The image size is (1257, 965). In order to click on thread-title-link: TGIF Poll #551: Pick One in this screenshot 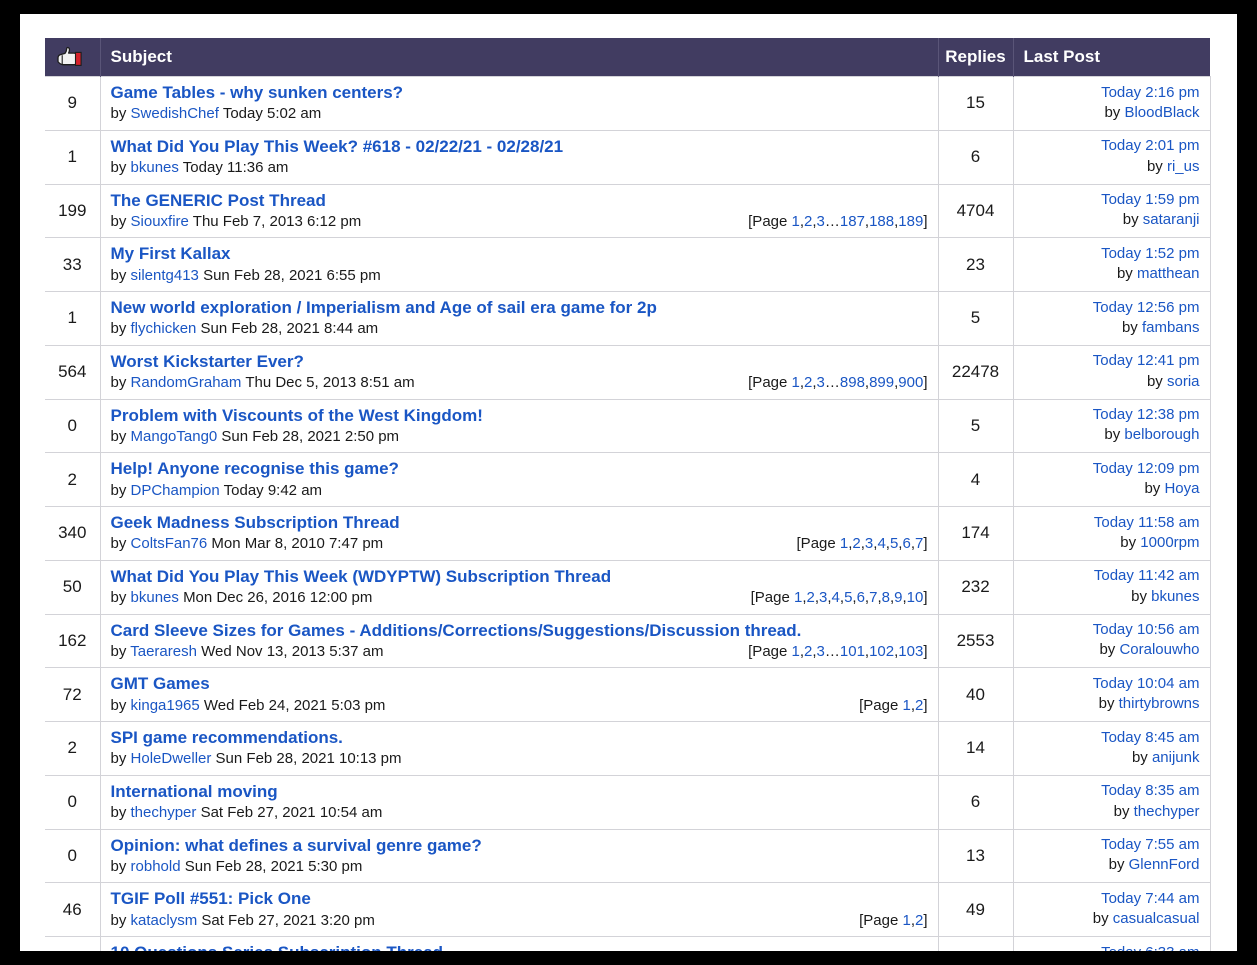, I will do `click(519, 898)`.